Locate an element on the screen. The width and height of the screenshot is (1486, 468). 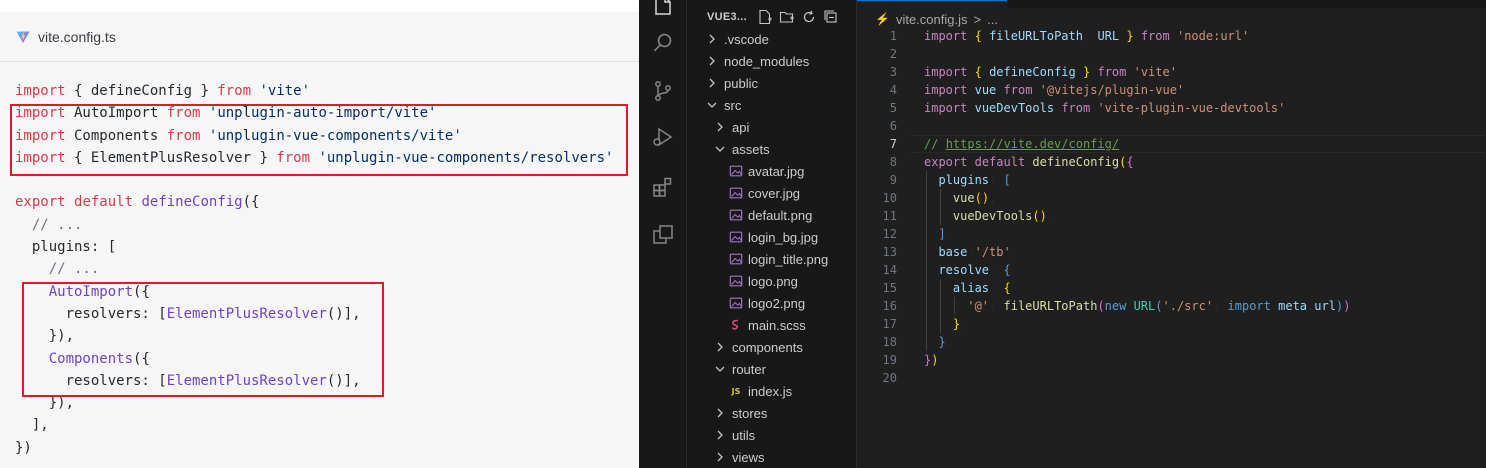
tree-file: JS index.js is located at coordinates (772, 391).